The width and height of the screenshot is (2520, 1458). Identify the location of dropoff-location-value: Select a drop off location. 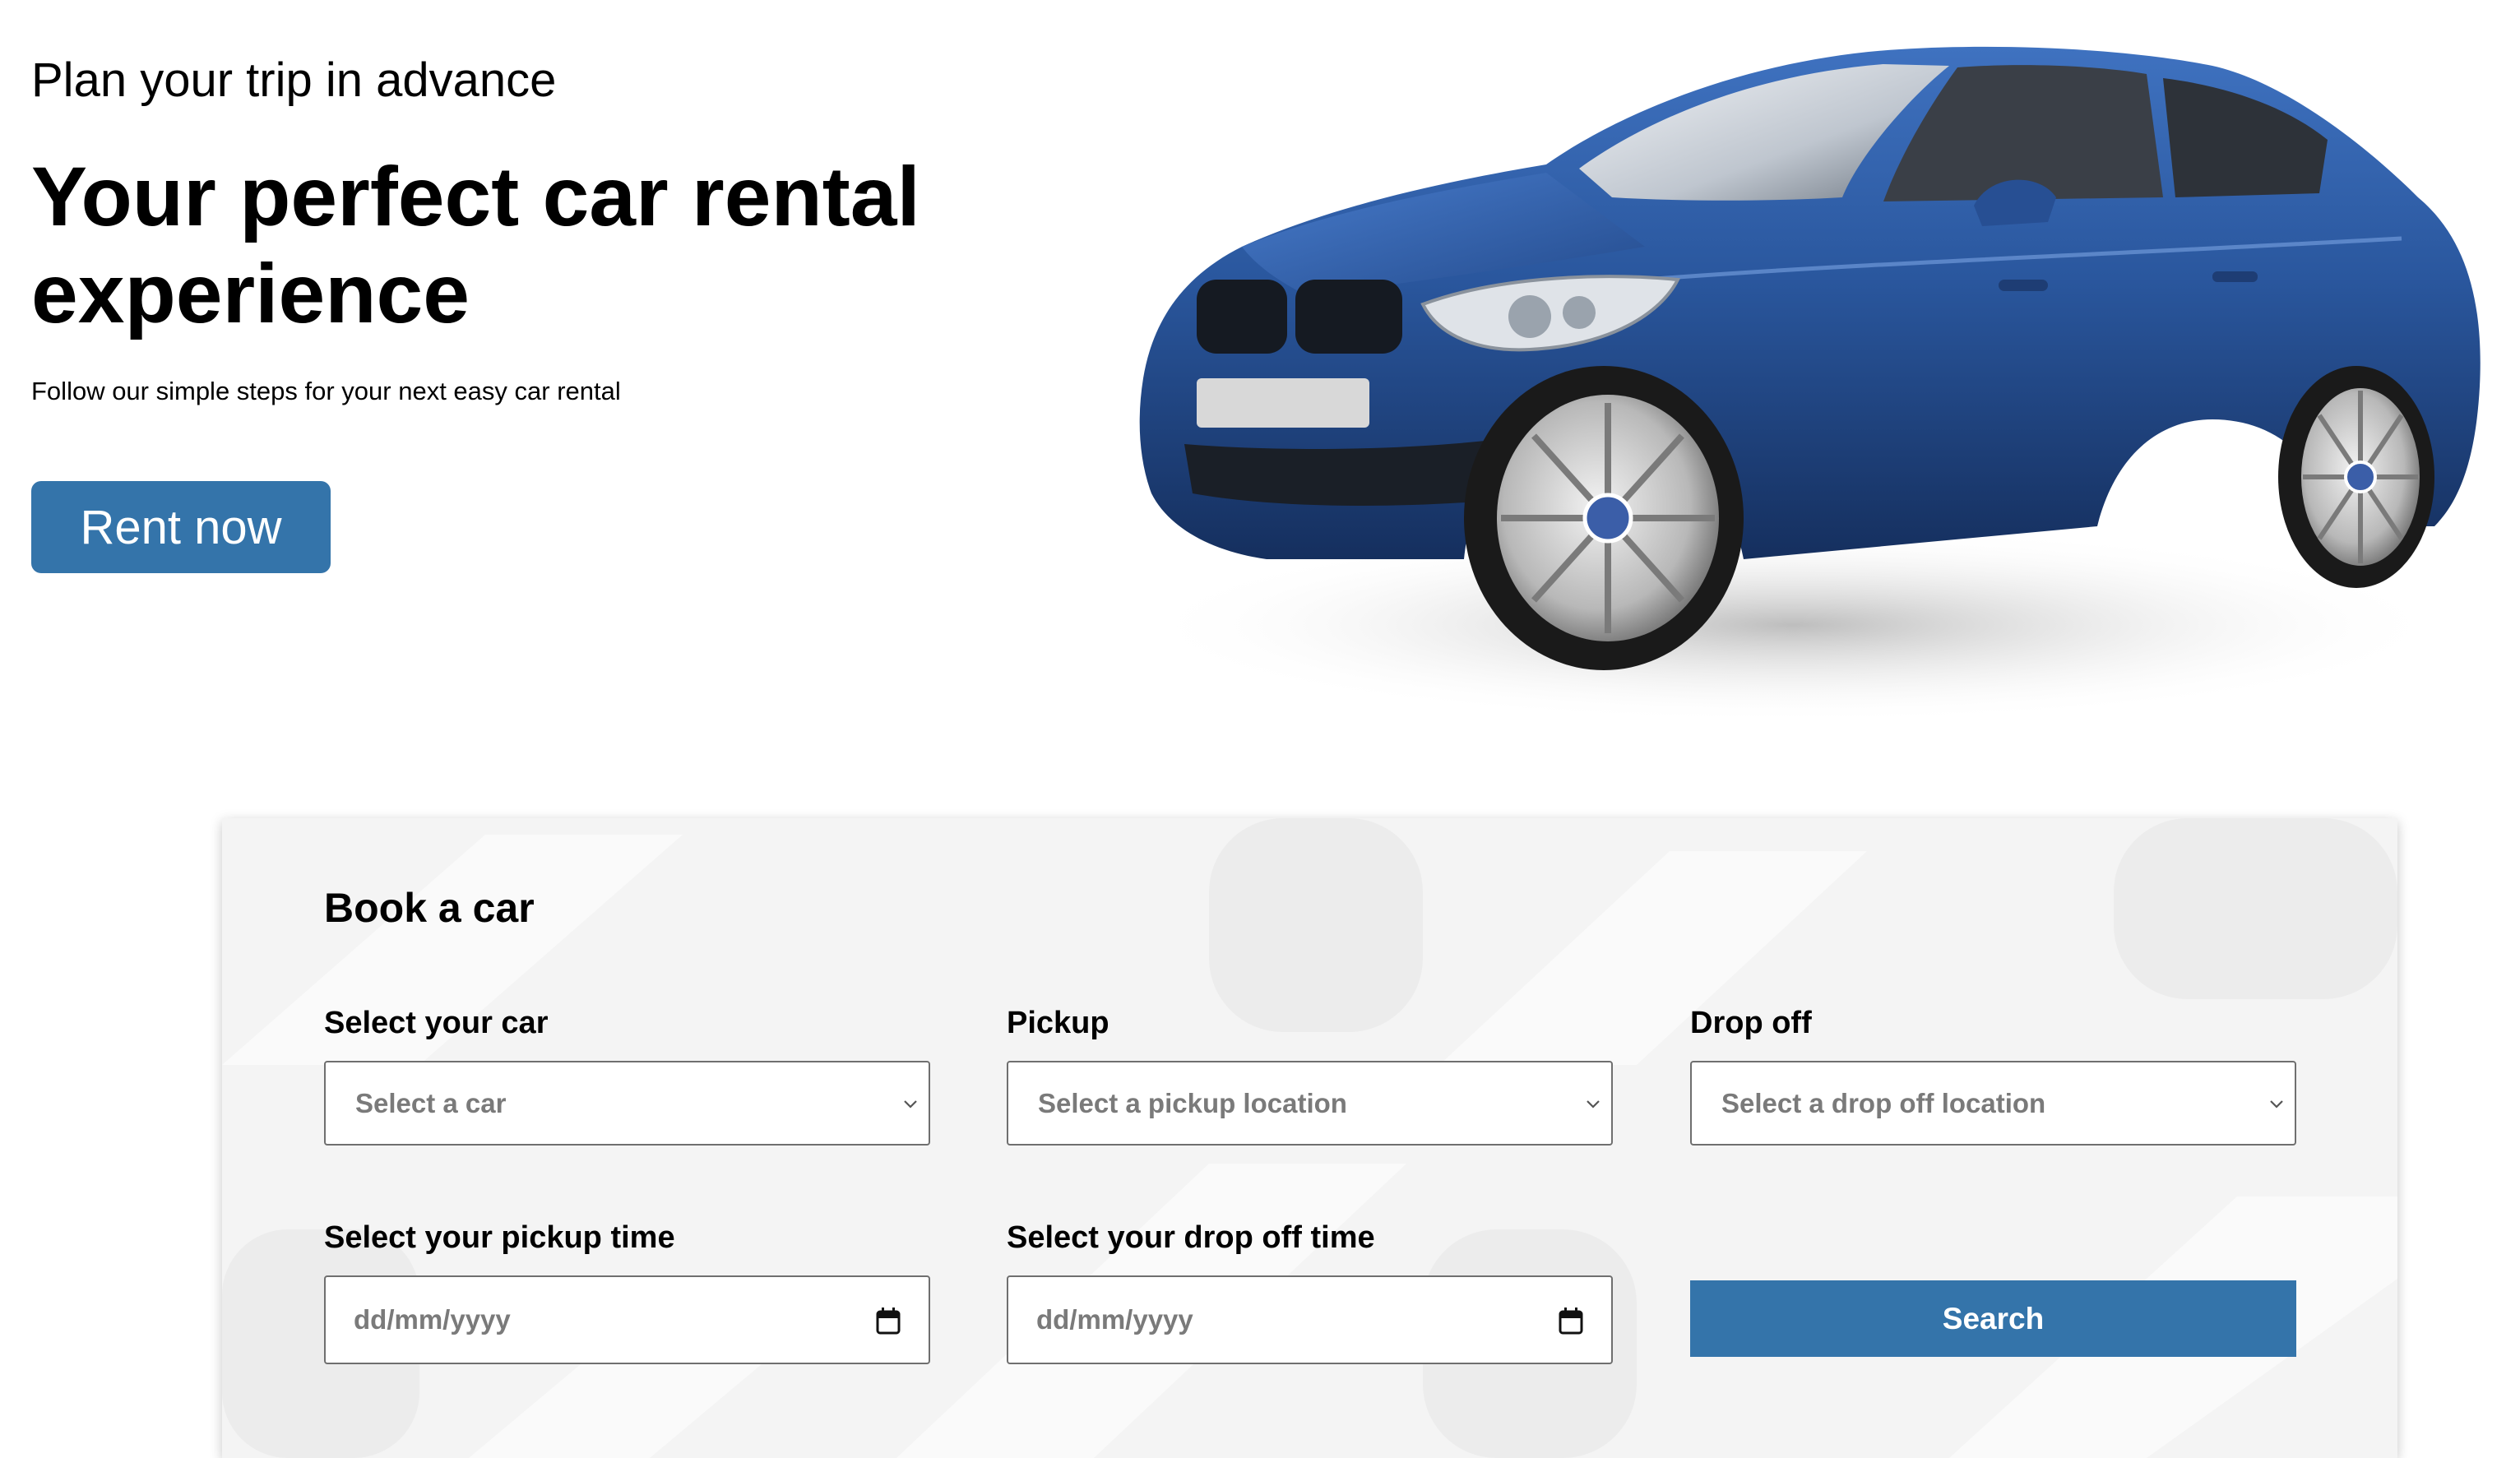
(1883, 1103).